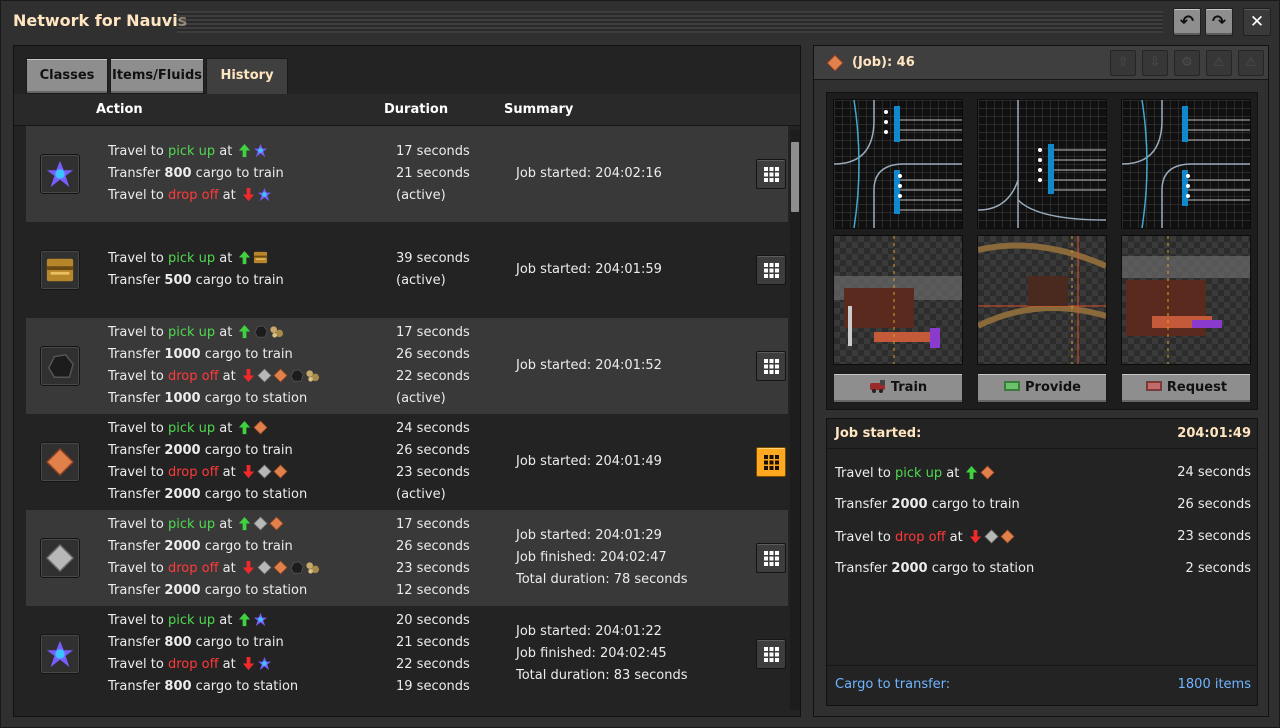 This screenshot has width=1280, height=728. Describe the element at coordinates (1187, 63) in the screenshot. I see `gear-button: ⚙` at that location.